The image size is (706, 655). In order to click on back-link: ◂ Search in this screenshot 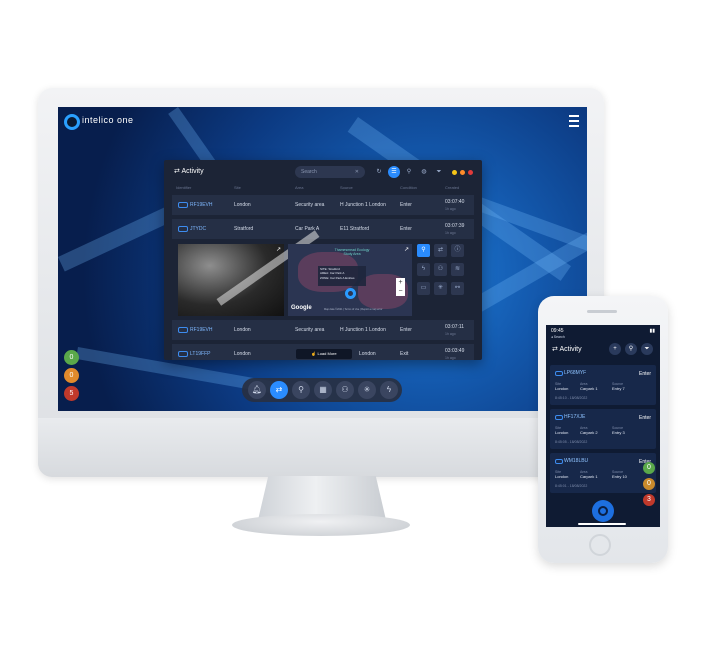, I will do `click(558, 337)`.